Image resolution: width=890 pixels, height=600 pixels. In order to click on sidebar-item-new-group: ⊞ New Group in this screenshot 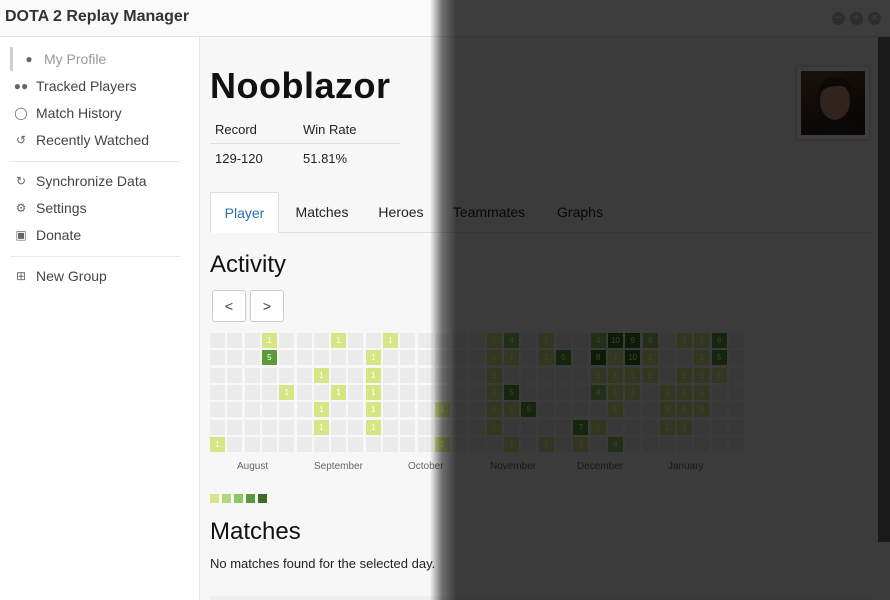, I will do `click(60, 276)`.